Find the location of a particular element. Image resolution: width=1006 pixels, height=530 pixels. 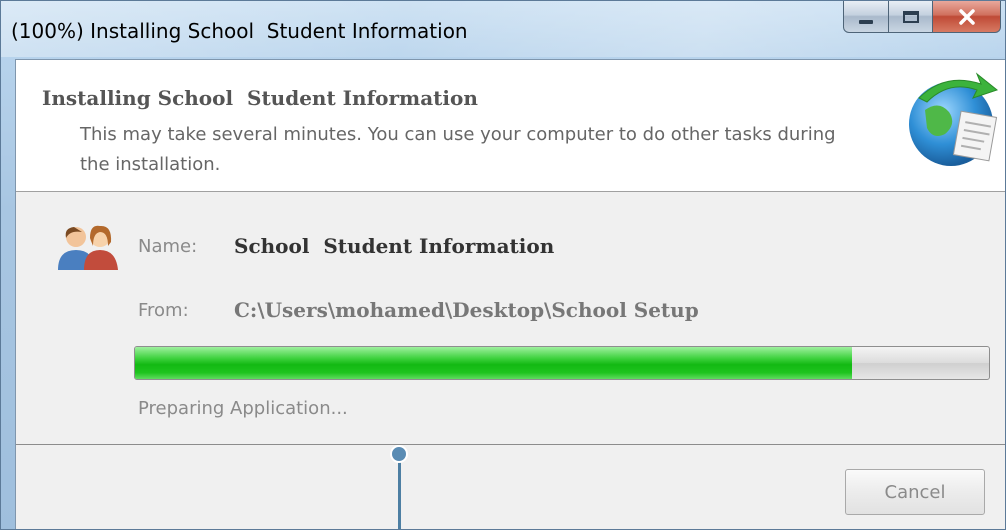

from-label: From: is located at coordinates (163, 310).